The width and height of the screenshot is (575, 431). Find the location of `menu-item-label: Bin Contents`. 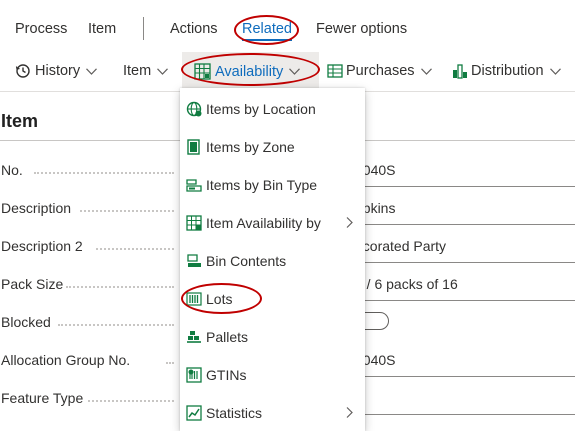

menu-item-label: Bin Contents is located at coordinates (246, 261).